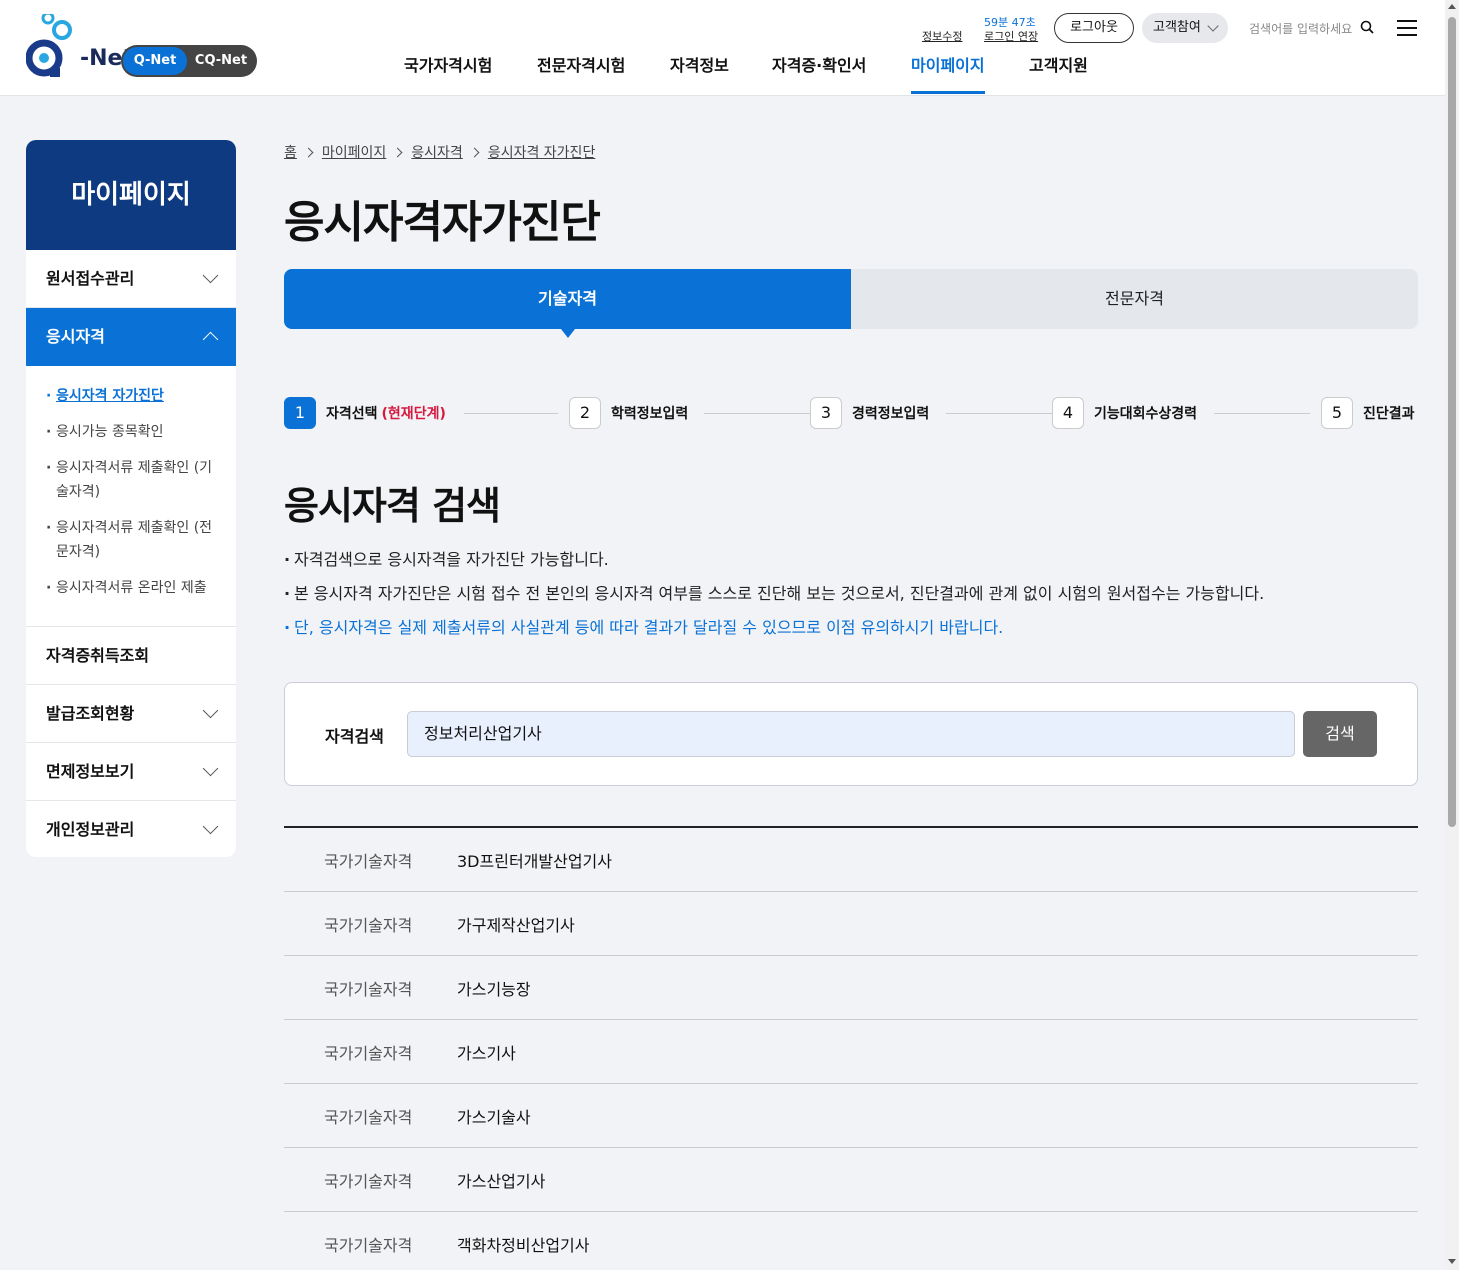 Image resolution: width=1459 pixels, height=1270 pixels. I want to click on extend-login-link: 로그인 연장, so click(1011, 36).